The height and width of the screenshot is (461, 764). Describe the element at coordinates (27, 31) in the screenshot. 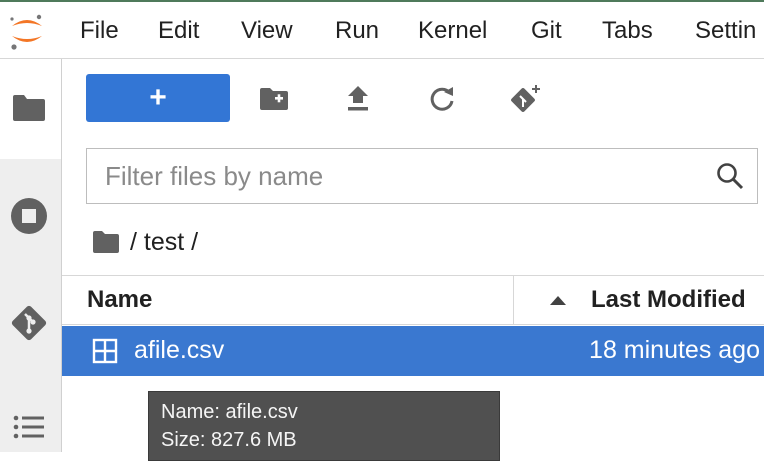

I see `jupyter-logo-icon` at that location.